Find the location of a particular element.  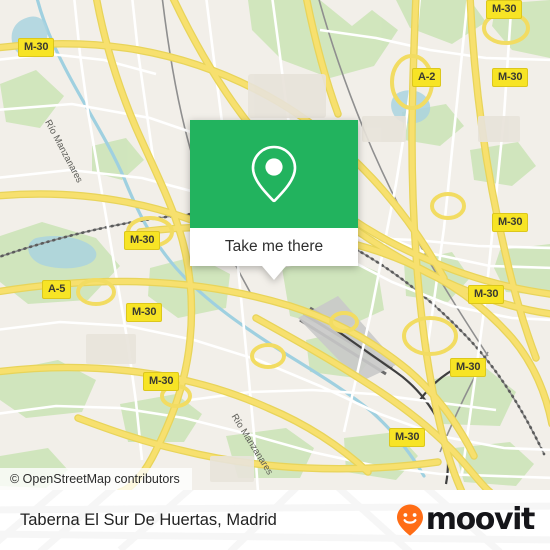

moovit-smile-pin-icon is located at coordinates (409, 520).